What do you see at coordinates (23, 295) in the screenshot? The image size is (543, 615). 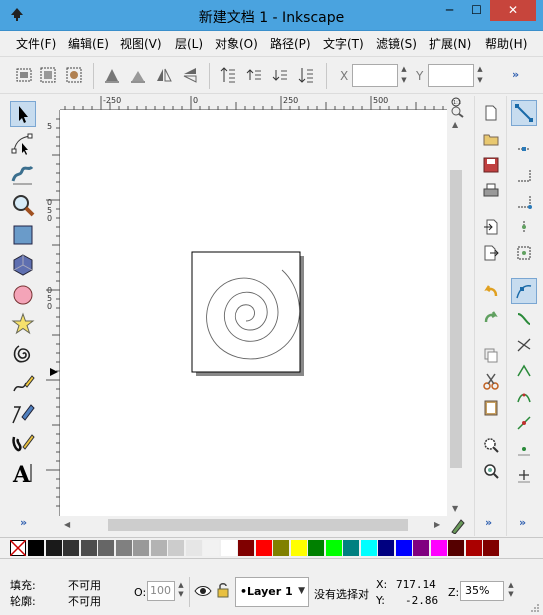 I see `ellipse-tool-button` at bounding box center [23, 295].